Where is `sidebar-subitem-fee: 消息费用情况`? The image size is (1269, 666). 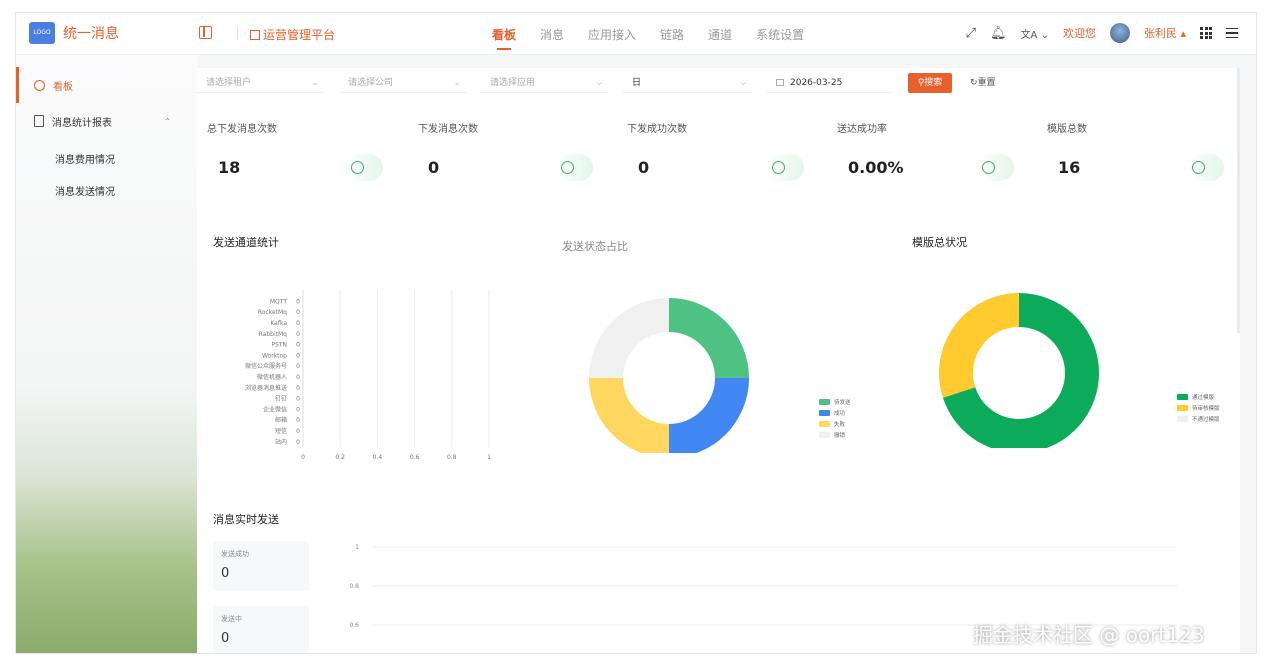 sidebar-subitem-fee: 消息费用情况 is located at coordinates (85, 158).